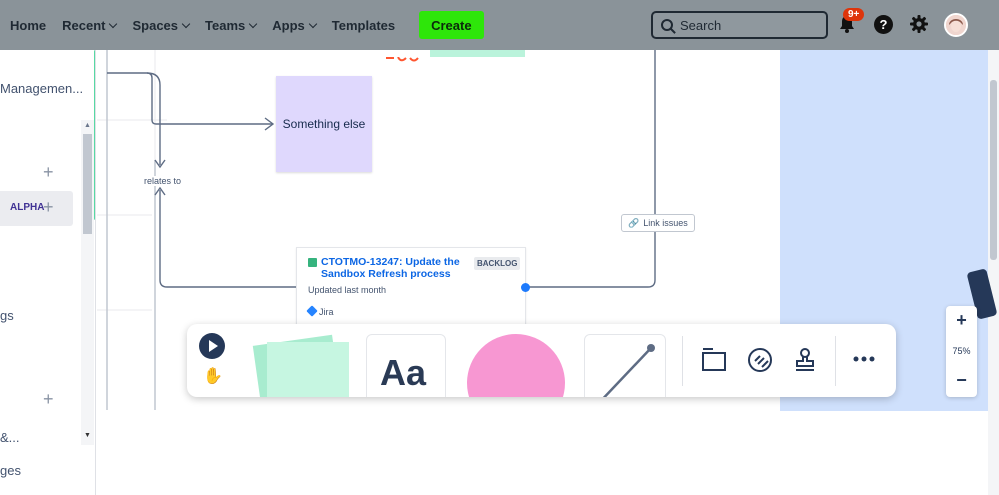  I want to click on line-tool-icon, so click(628, 370).